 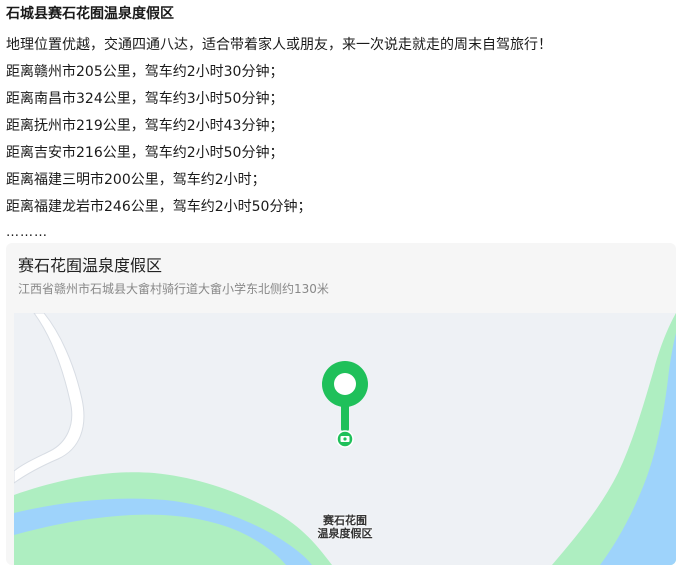 I want to click on camera-icon, so click(x=345, y=439).